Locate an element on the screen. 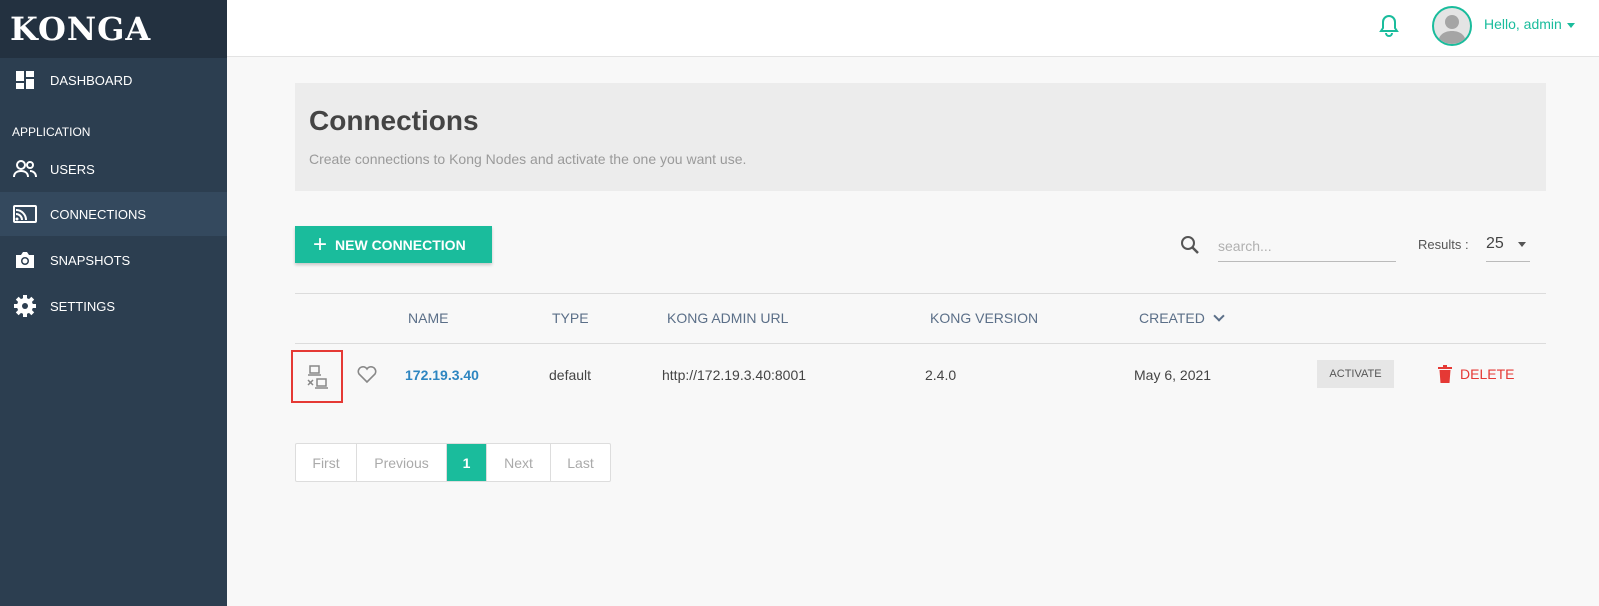  connection-admin-url: http://172.19.3.40:8001 is located at coordinates (734, 375).